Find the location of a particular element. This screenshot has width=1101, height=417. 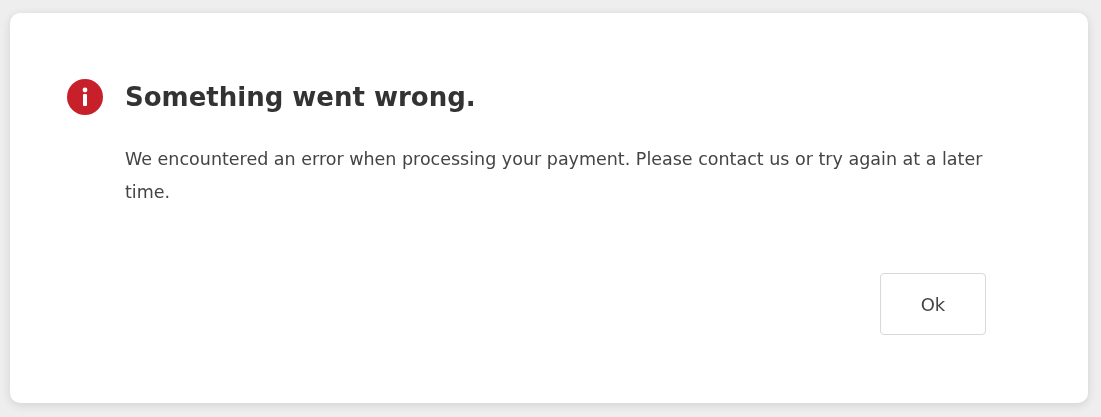

dialog-title: Something went wrong. is located at coordinates (300, 97).